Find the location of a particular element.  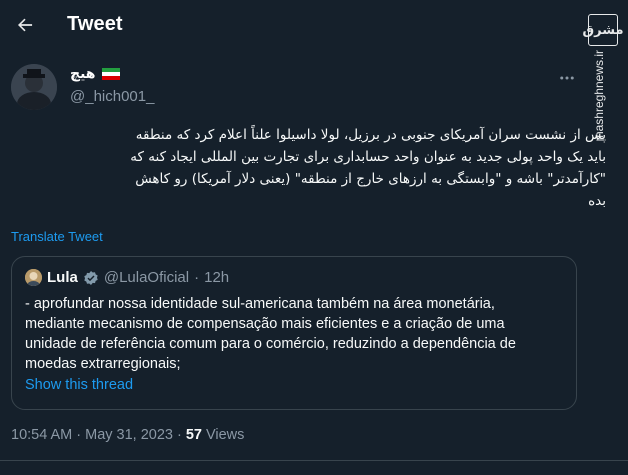

quoted-author-name: Lula is located at coordinates (62, 277).